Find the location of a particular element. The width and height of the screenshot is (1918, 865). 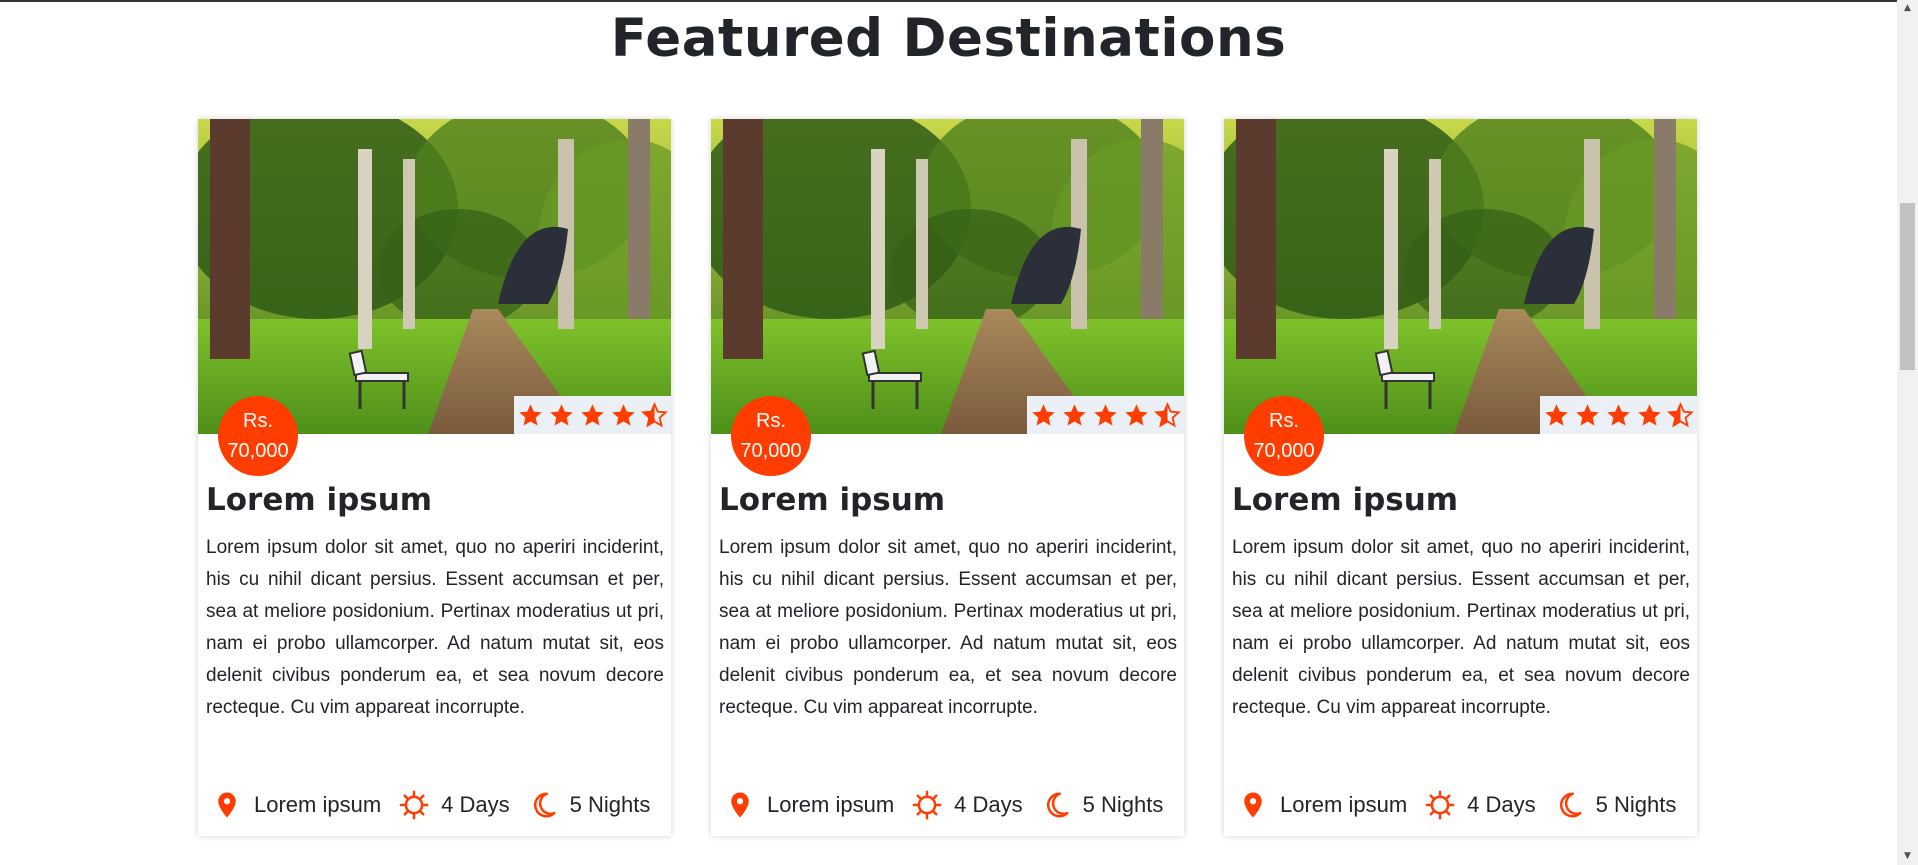

scroll-thumb is located at coordinates (1907, 286).